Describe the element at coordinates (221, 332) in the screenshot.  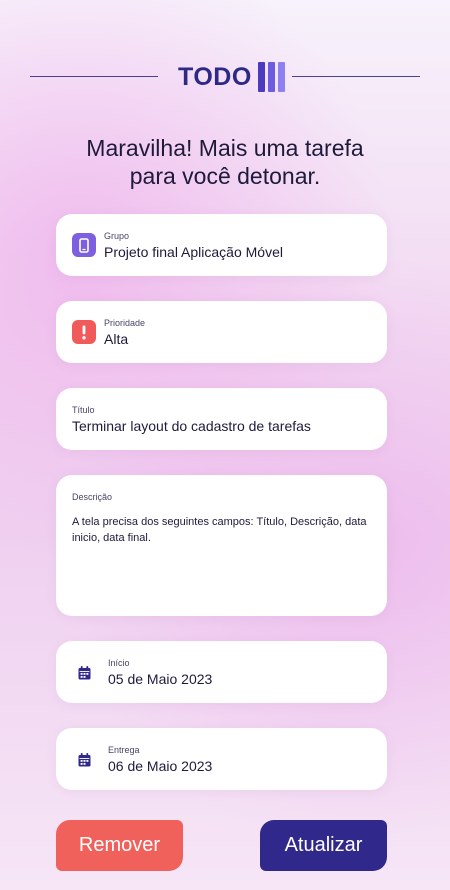
I see `priority-field: Prioridade Alta` at that location.